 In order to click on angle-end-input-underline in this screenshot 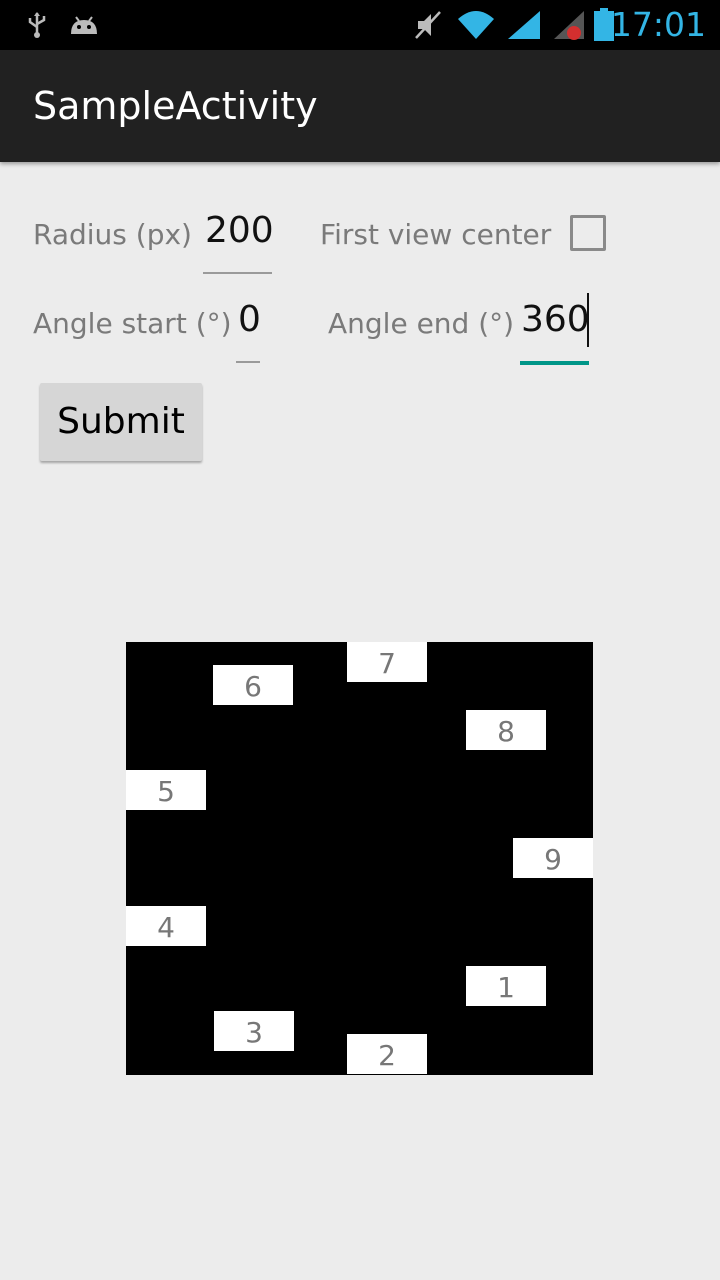, I will do `click(554, 363)`.